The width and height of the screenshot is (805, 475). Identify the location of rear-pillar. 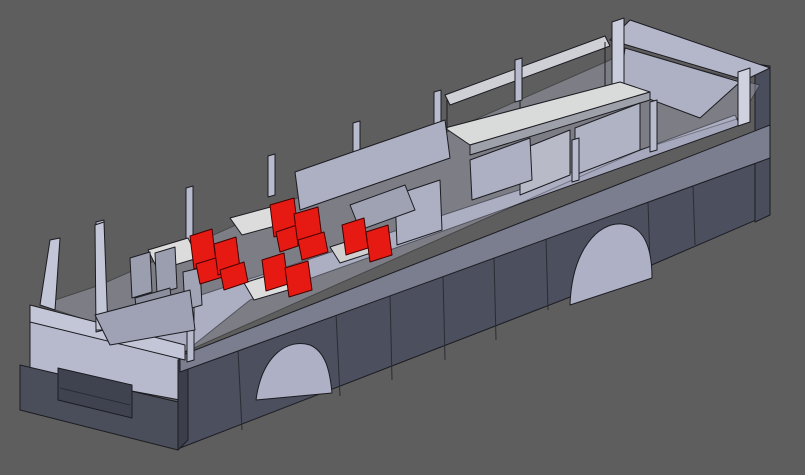
(744, 97).